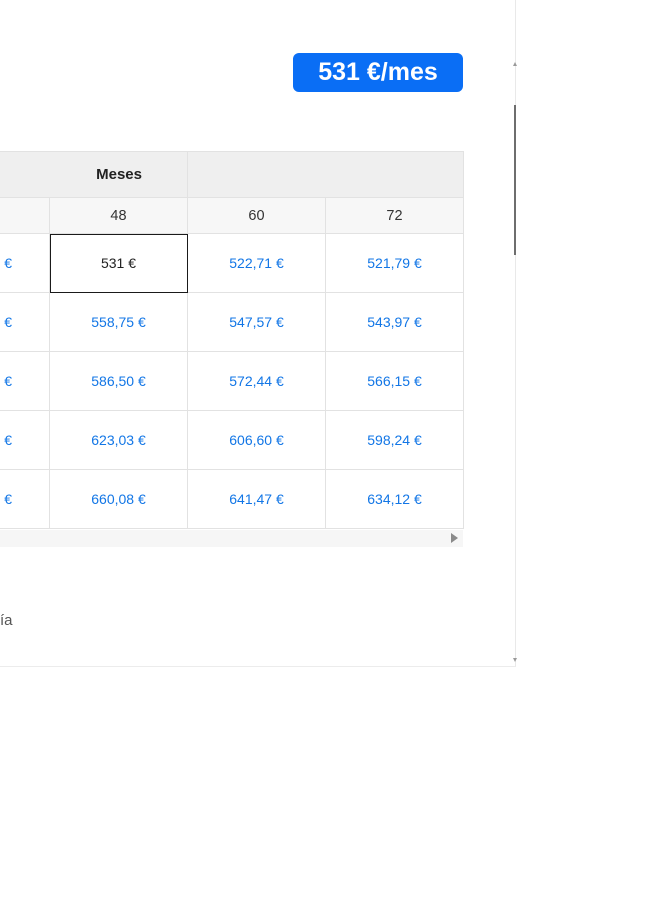 Image resolution: width=652 pixels, height=921 pixels. I want to click on scroll-down-arrow-icon, so click(515, 660).